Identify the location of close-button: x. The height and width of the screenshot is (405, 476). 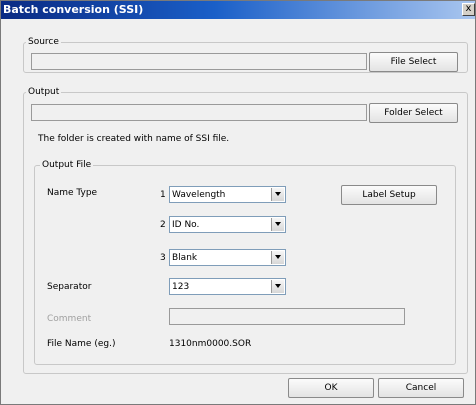
(468, 9).